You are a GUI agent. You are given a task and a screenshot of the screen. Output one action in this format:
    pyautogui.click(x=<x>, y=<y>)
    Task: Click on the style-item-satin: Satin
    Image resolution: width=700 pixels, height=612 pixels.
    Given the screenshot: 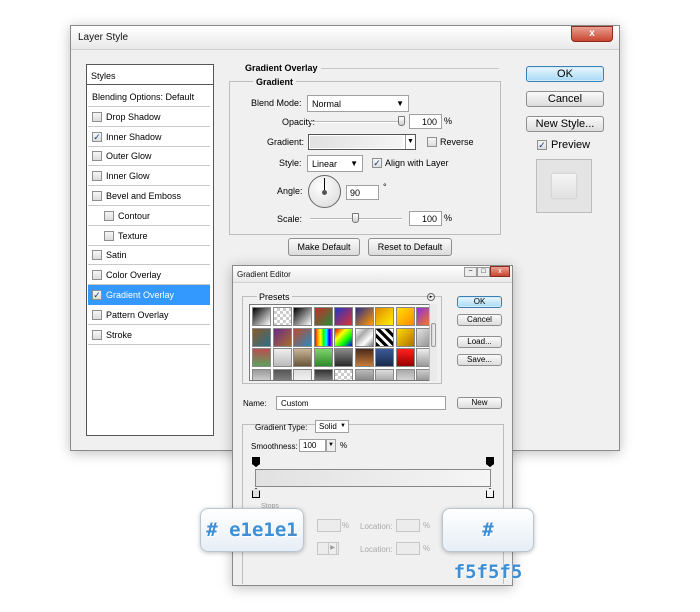 What is the action you would take?
    pyautogui.click(x=149, y=255)
    